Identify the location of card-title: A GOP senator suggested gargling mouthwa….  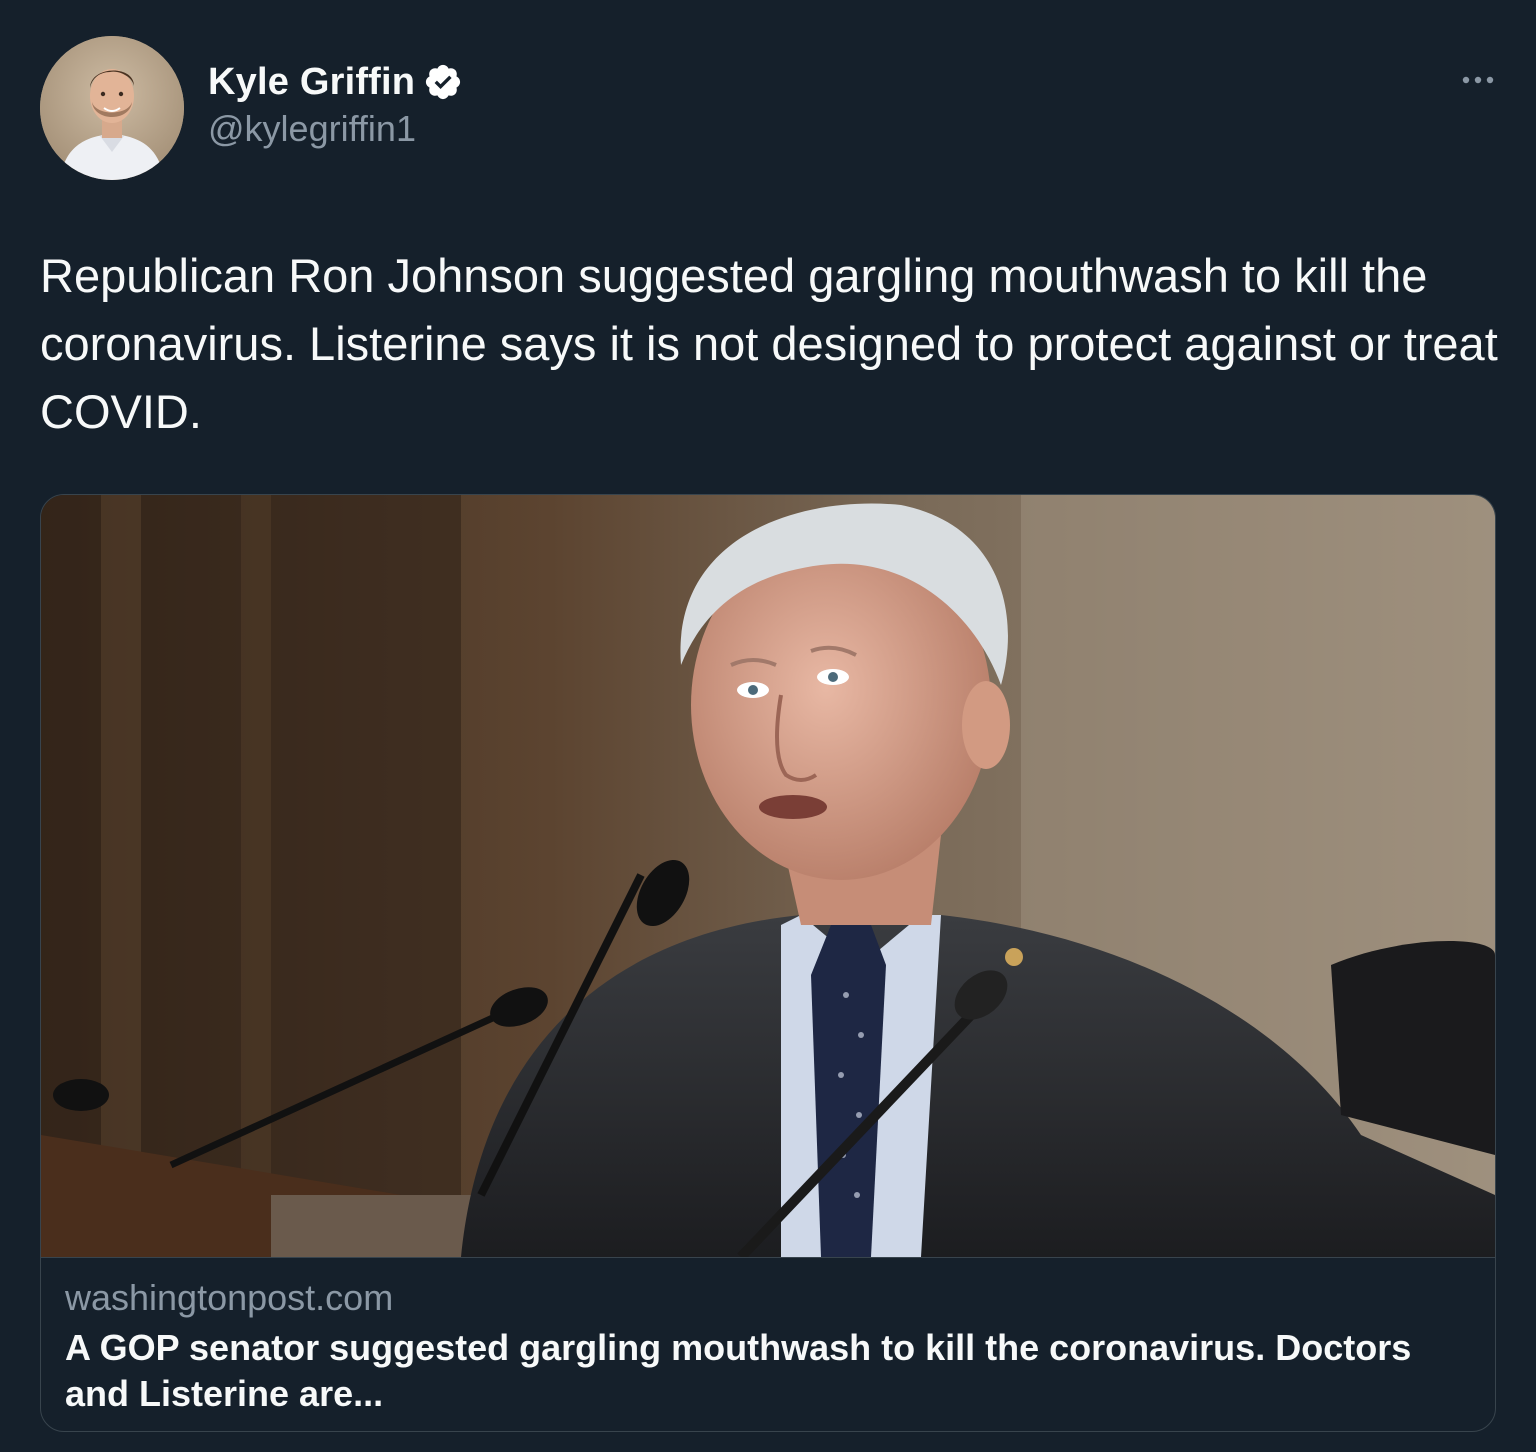
(738, 1370).